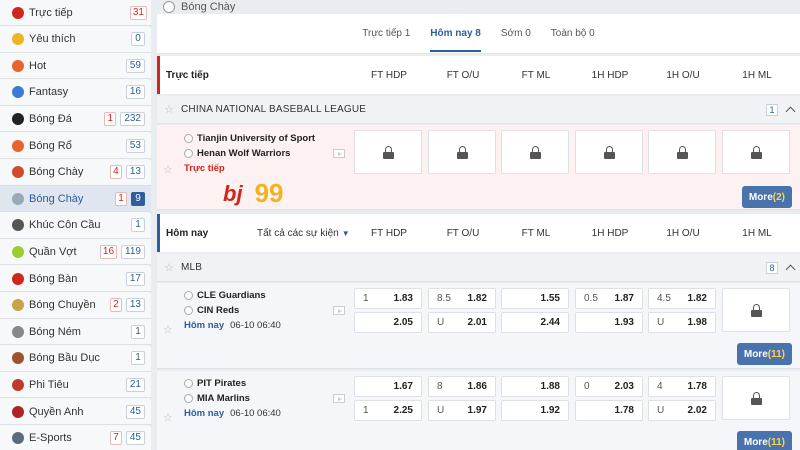 The image size is (800, 450). I want to click on sidebar-item-handball: Bóng Ném 1, so click(75, 332).